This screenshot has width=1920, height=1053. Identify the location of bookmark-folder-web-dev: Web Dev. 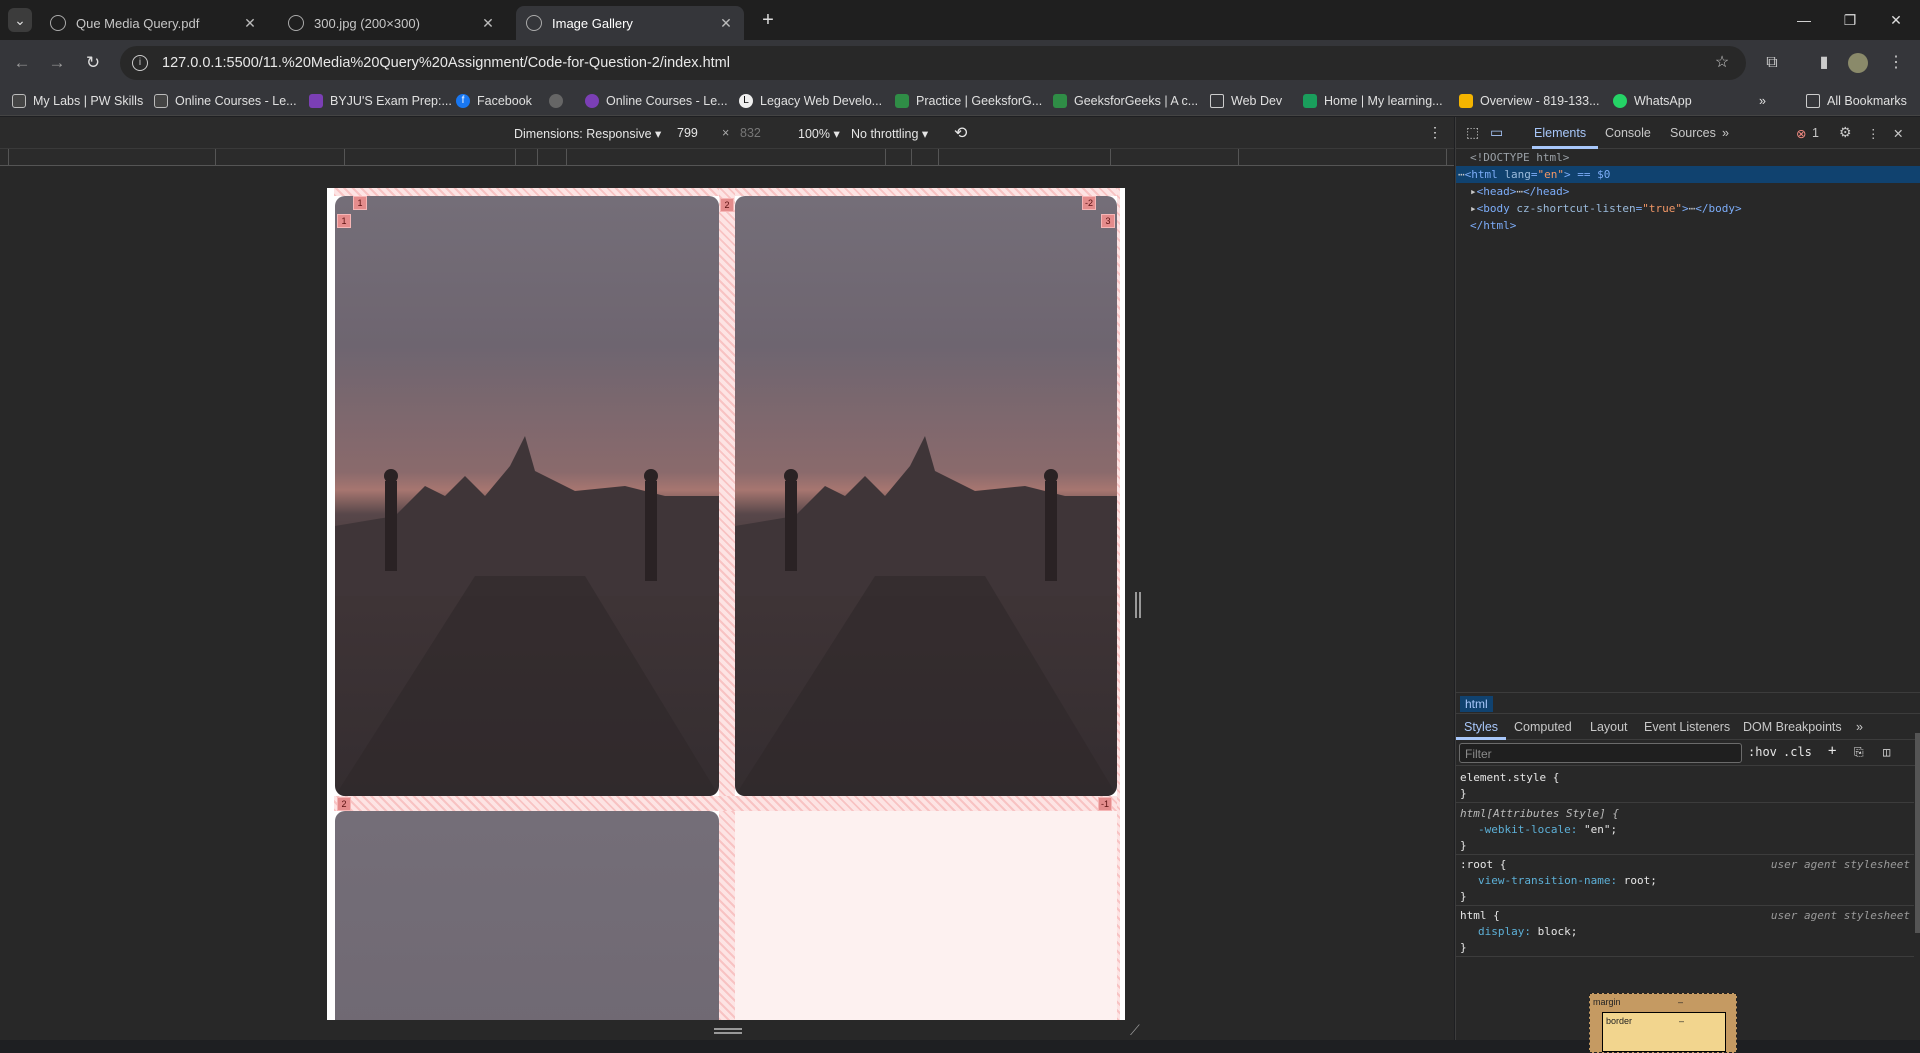
(1246, 101).